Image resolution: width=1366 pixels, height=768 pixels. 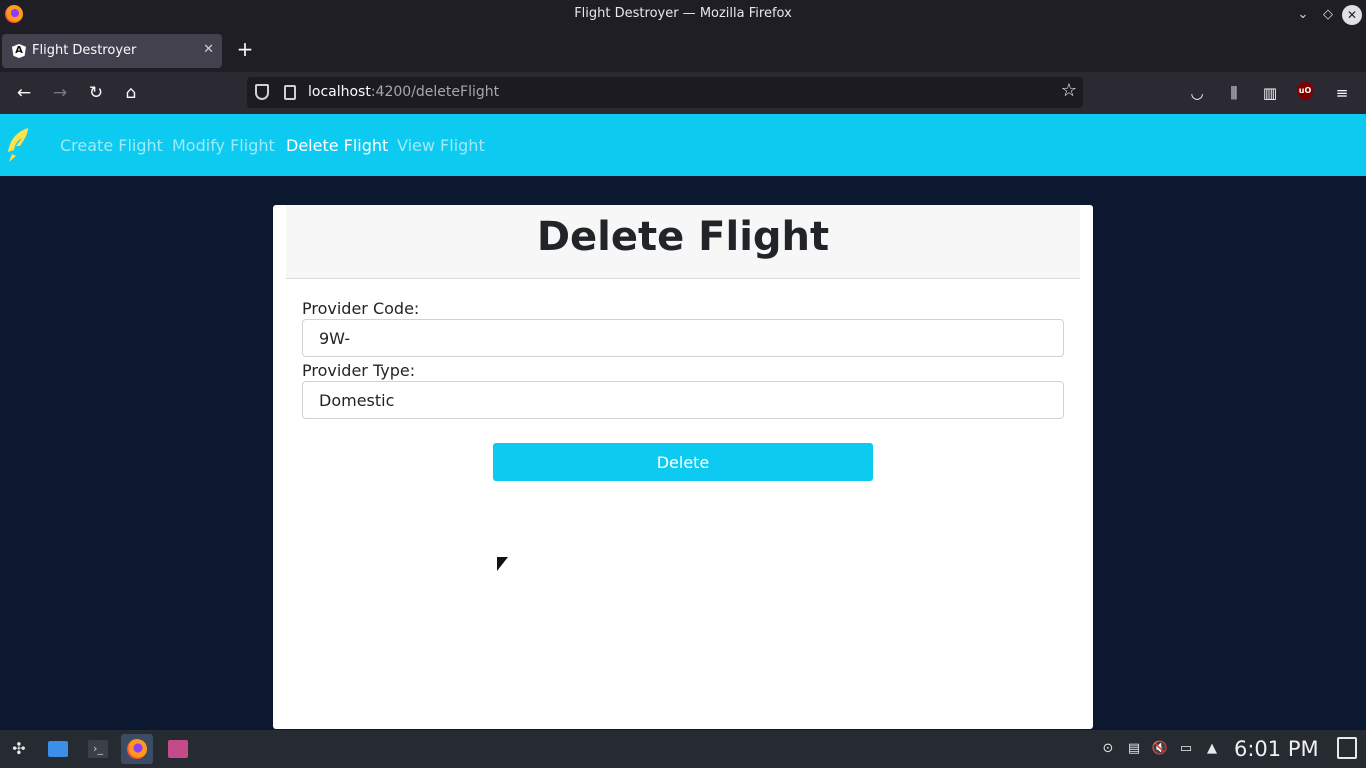 What do you see at coordinates (19, 749) in the screenshot?
I see `app-launcher-icon: ✣` at bounding box center [19, 749].